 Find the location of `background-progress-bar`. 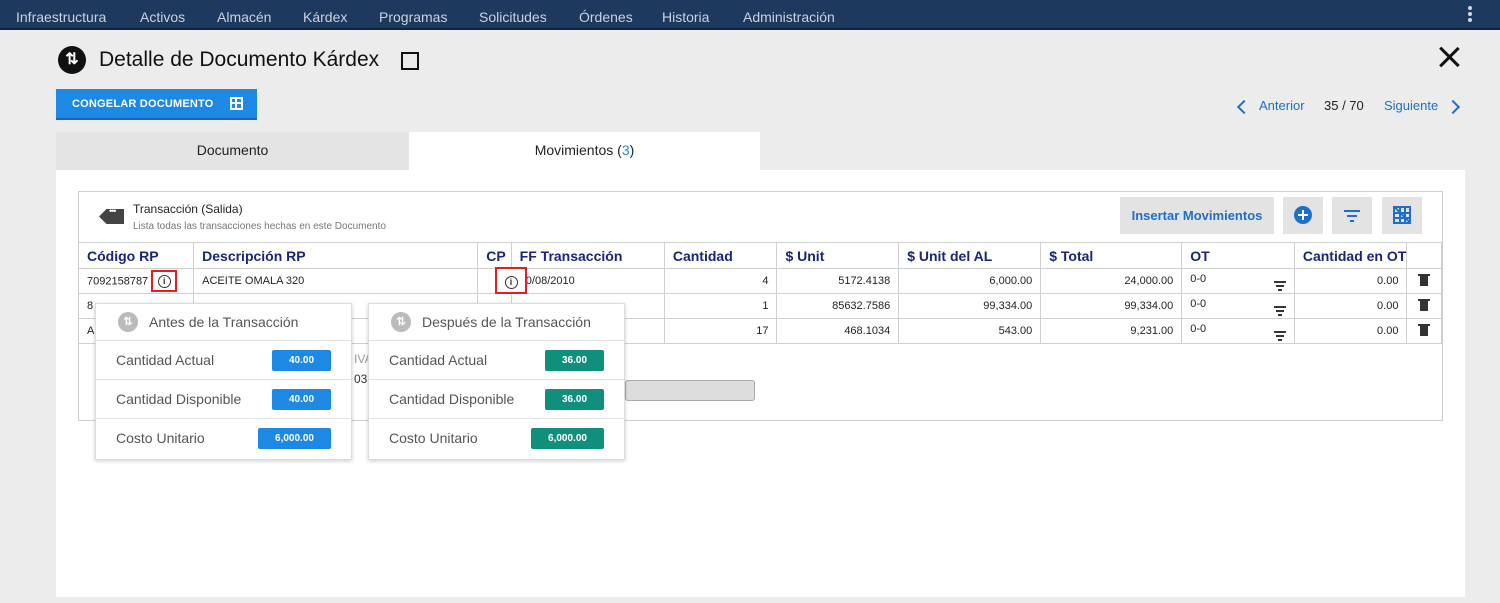

background-progress-bar is located at coordinates (690, 390).